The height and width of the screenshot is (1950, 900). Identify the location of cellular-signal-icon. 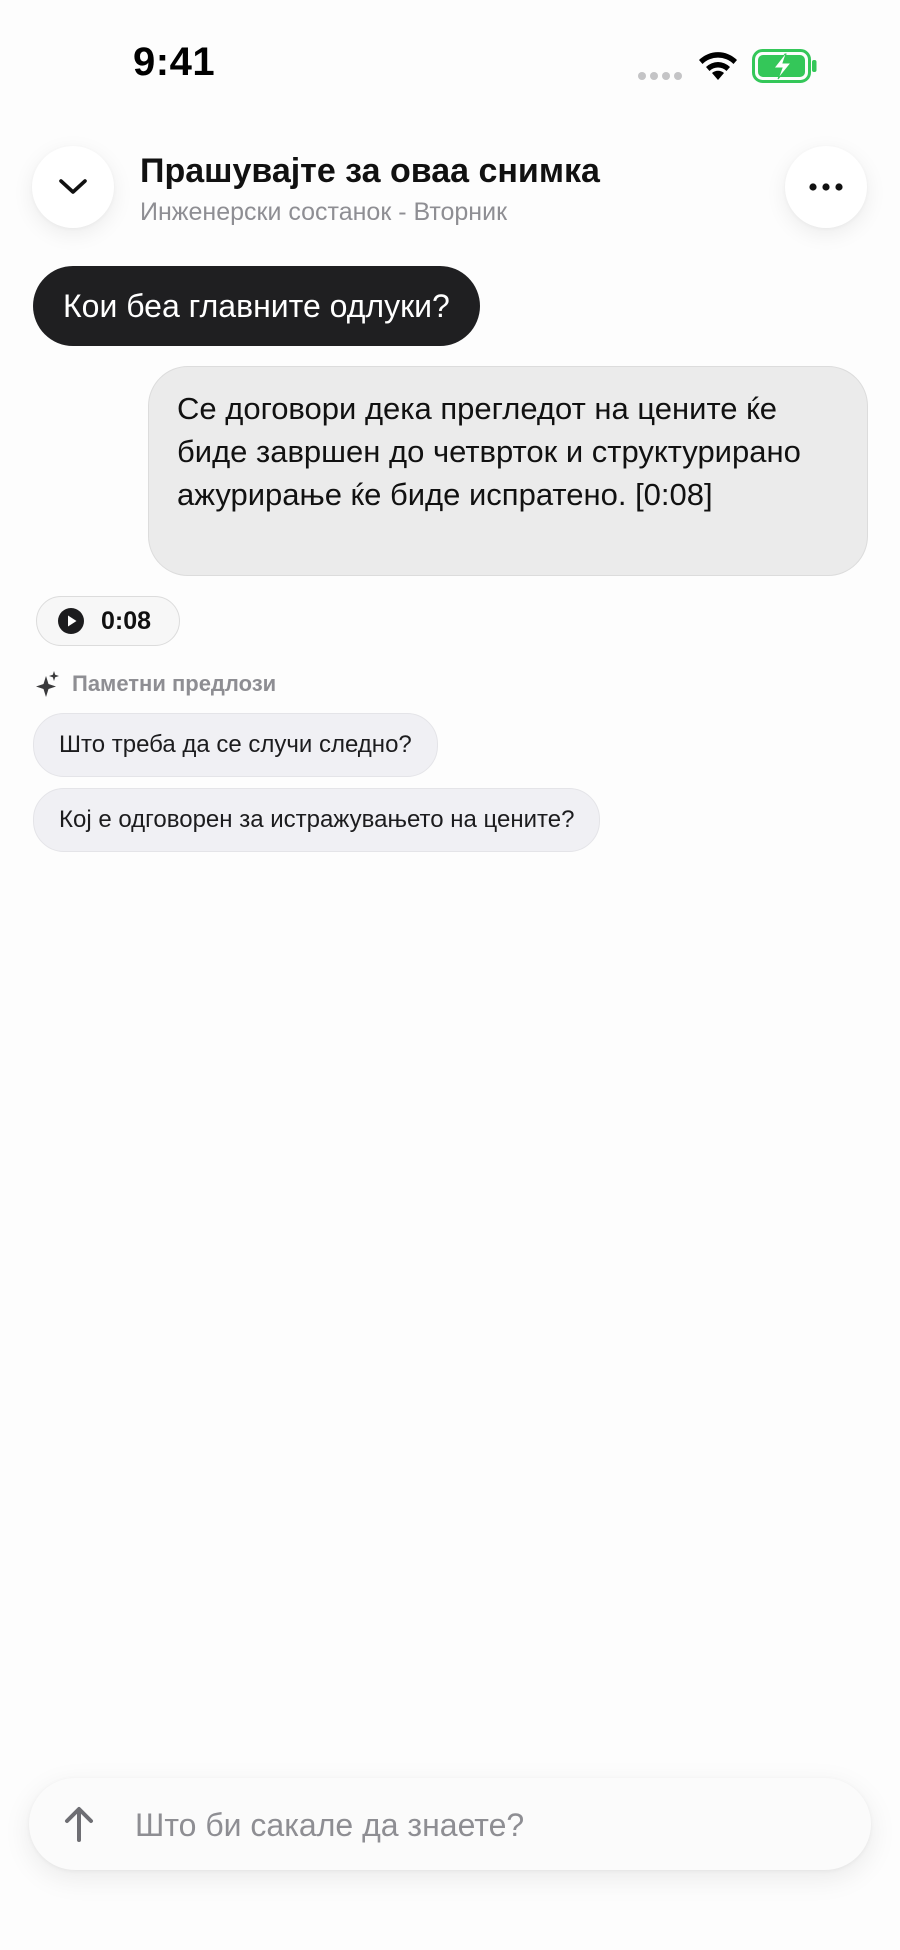
(660, 76).